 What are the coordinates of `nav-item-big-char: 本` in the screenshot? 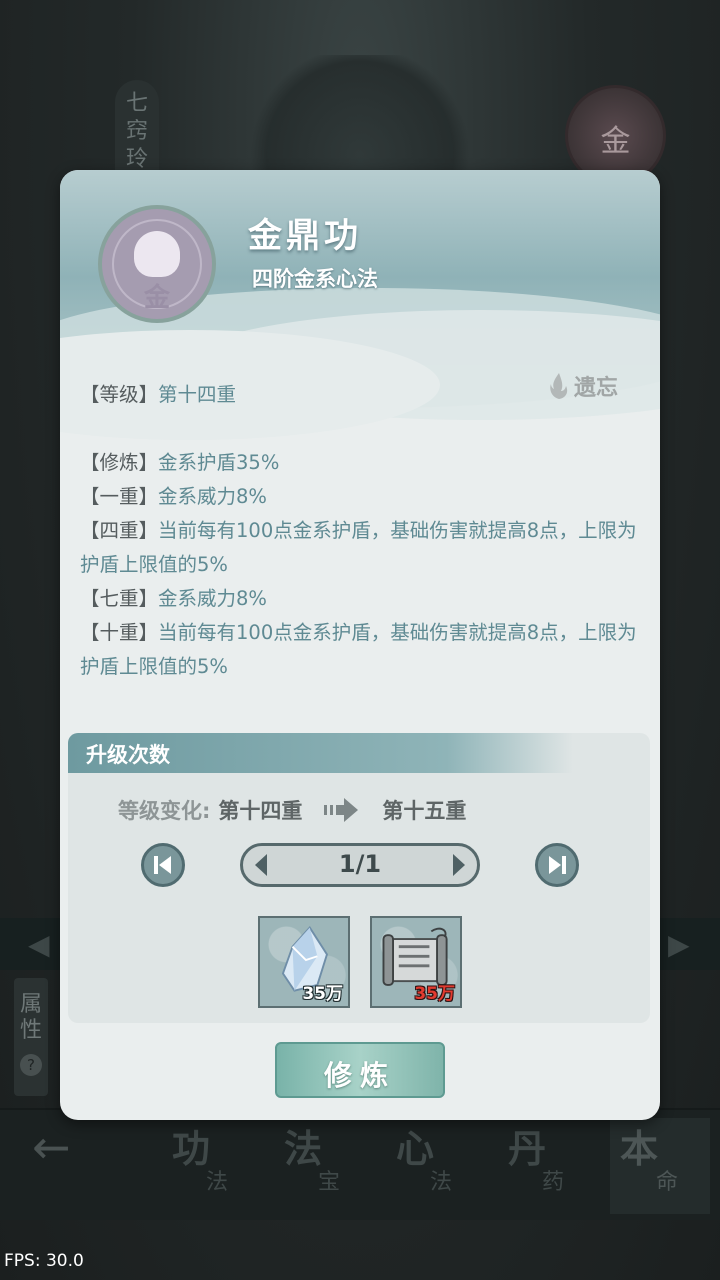 It's located at (639, 1148).